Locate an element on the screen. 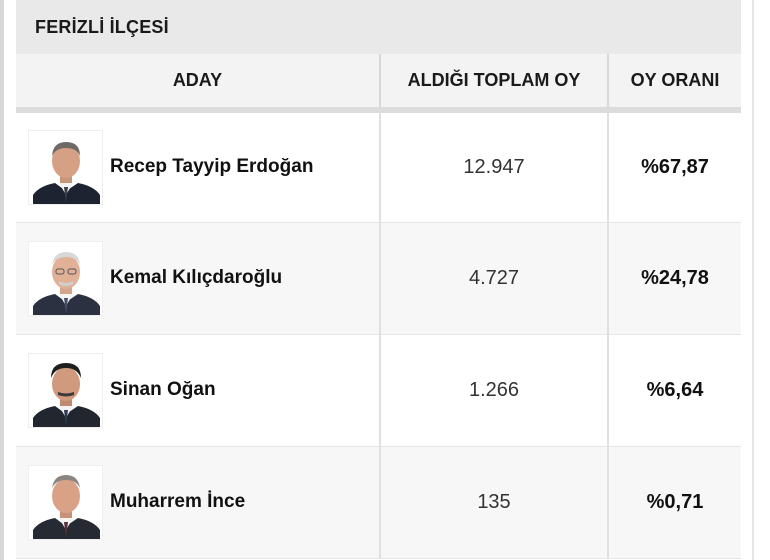  candidate-cell: Kemal Kılıçdaroğlu is located at coordinates (198, 278).